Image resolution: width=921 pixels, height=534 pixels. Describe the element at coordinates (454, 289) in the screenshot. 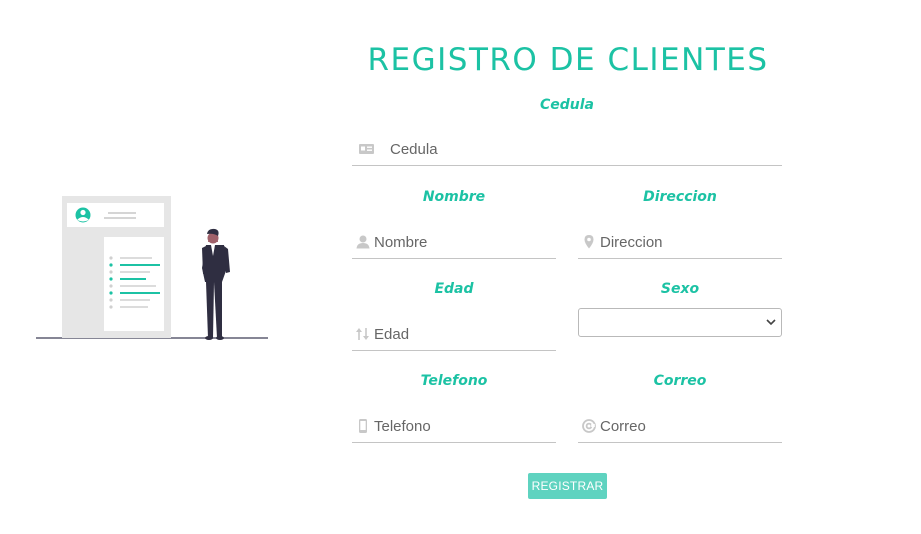

I see `edad-label: Edad` at that location.